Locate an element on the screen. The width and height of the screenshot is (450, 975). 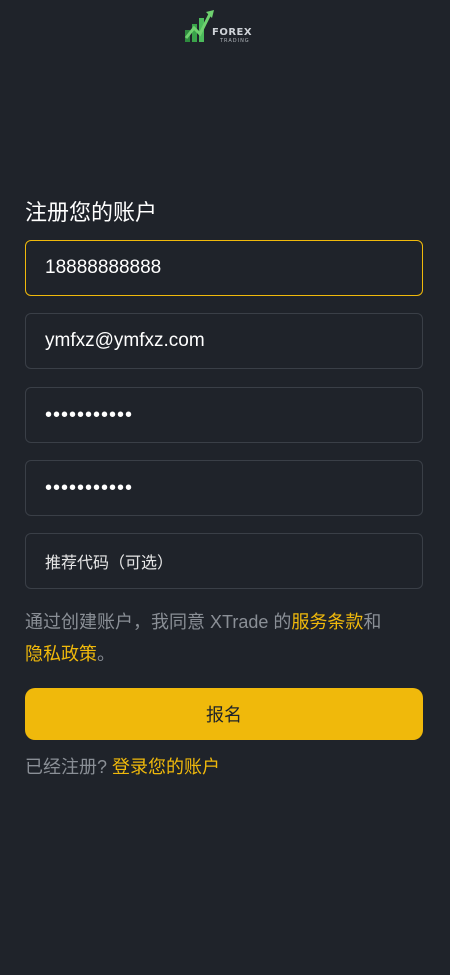
login-link: 登录您的账户 is located at coordinates (166, 767).